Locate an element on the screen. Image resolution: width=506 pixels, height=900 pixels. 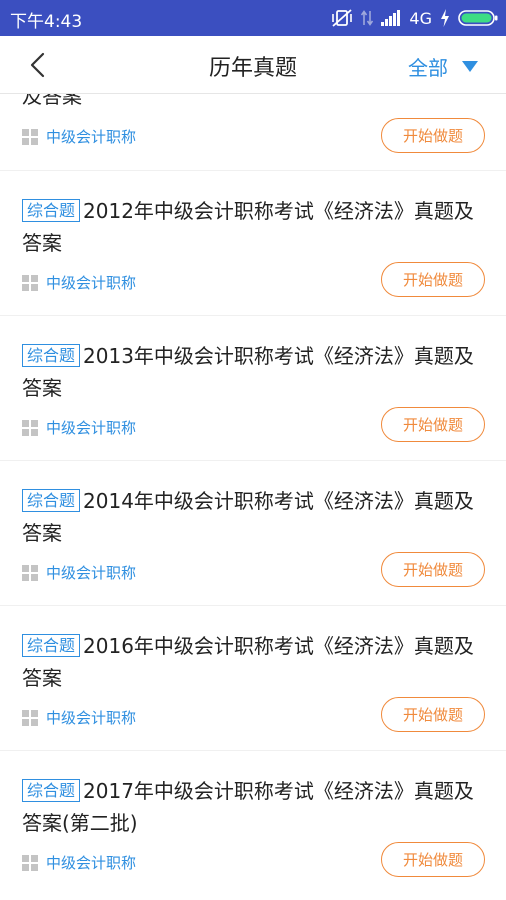
item-title: 综合题 2013年中级会计职称考试《经济法》真题及答案 is located at coordinates (255, 372).